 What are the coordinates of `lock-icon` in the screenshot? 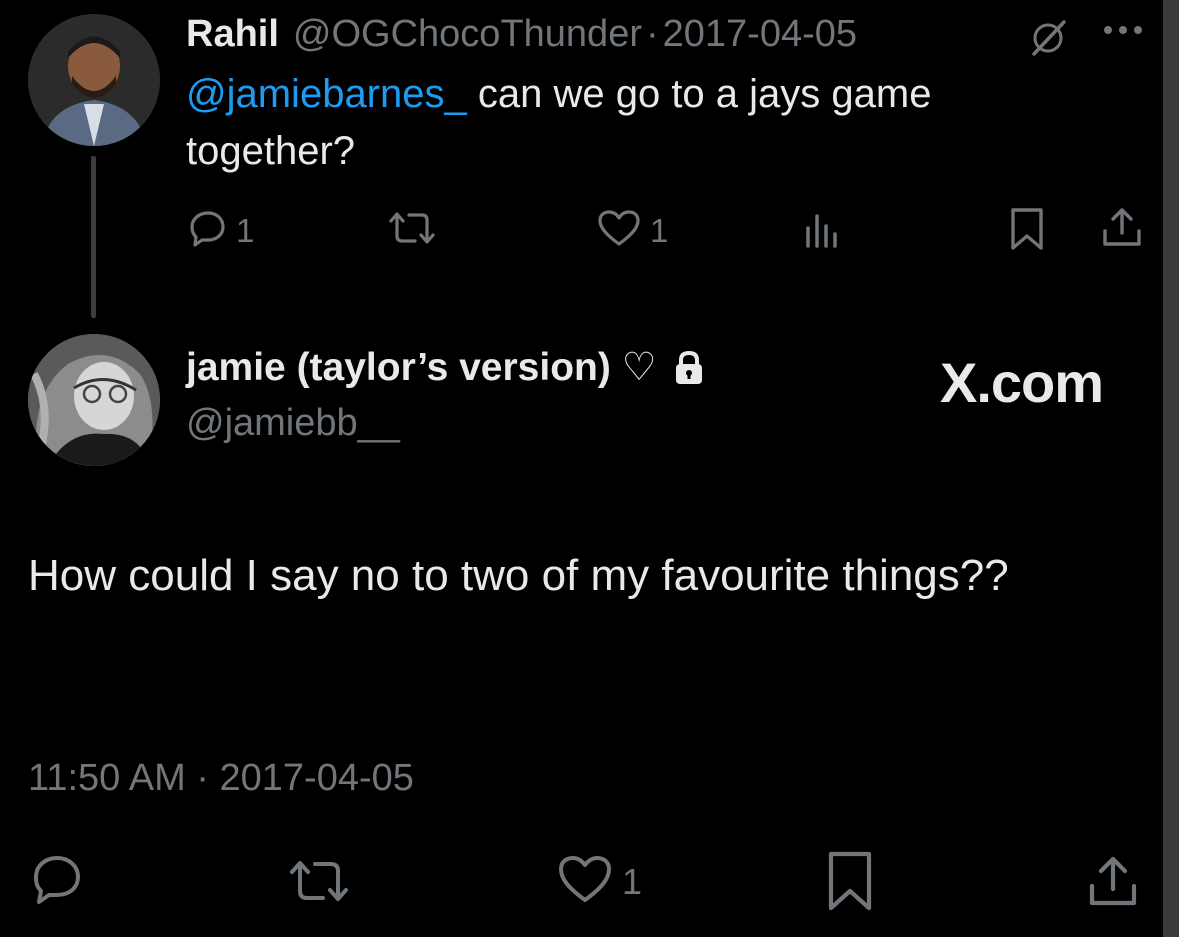 It's located at (689, 368).